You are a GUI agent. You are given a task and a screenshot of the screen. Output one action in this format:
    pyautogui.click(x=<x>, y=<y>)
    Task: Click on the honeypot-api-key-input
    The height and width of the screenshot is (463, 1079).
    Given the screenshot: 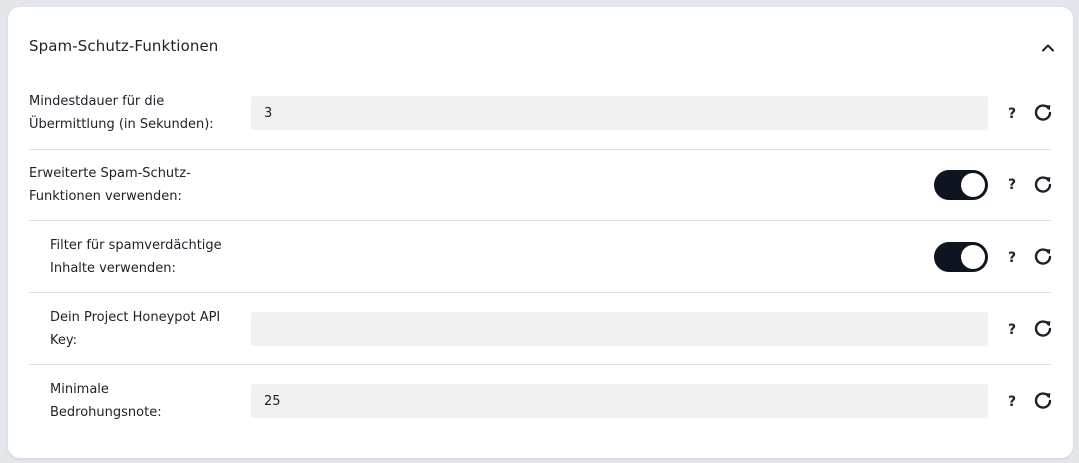 What is the action you would take?
    pyautogui.click(x=619, y=329)
    